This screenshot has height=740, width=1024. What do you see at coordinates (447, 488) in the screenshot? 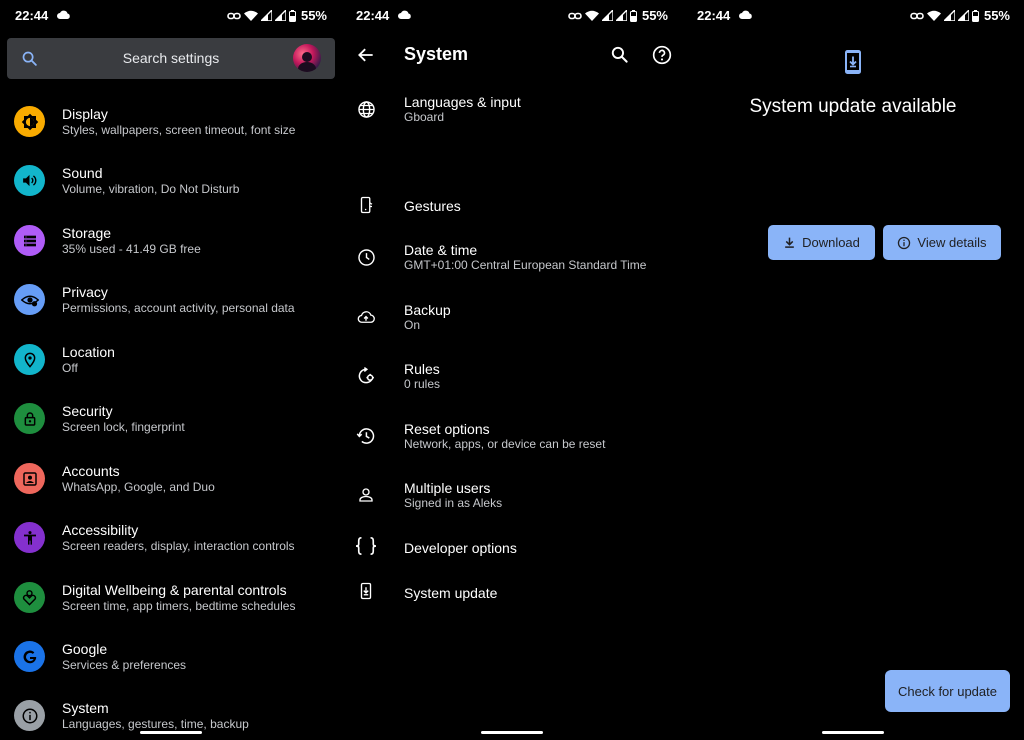
I see `system-item-title: Multiple users` at bounding box center [447, 488].